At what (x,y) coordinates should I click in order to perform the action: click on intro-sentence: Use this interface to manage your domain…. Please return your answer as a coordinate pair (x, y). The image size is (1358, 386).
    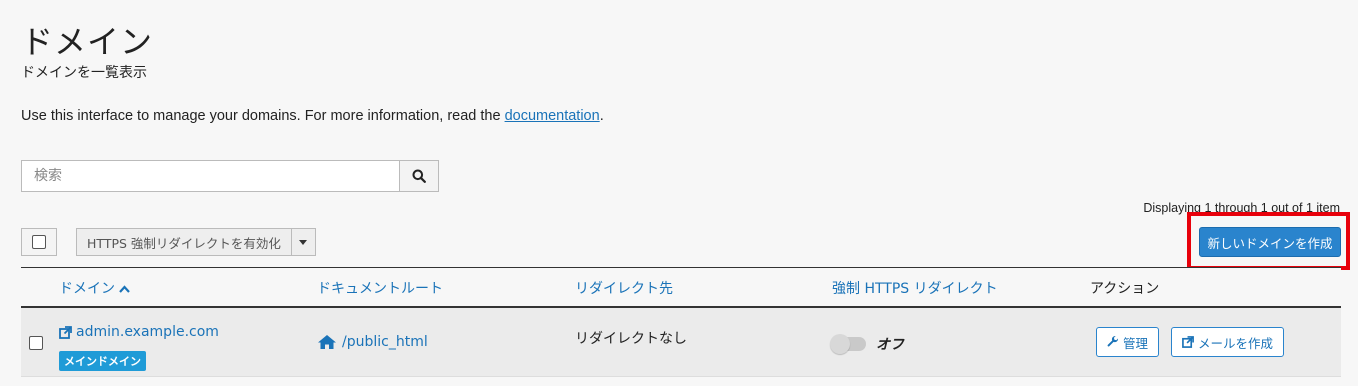
    Looking at the image, I should click on (263, 116).